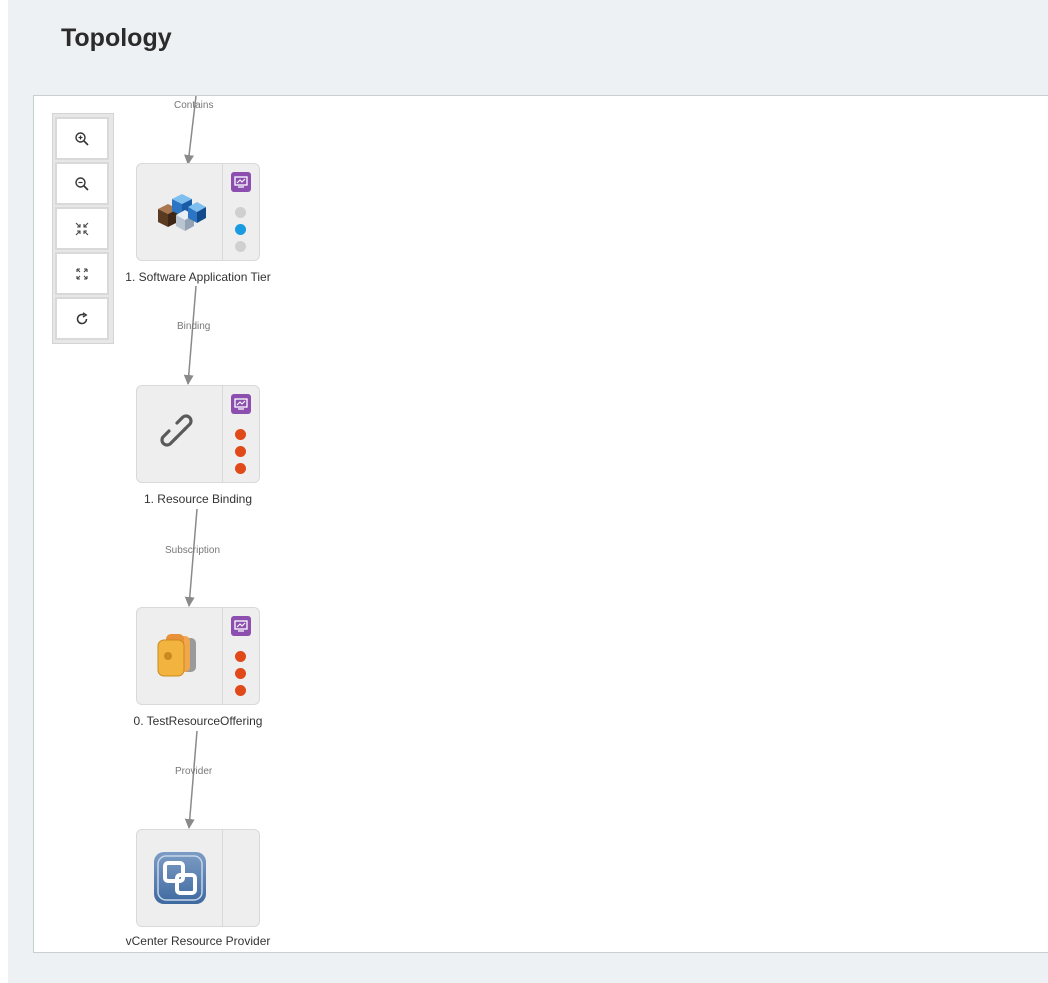 The height and width of the screenshot is (983, 1048). I want to click on page-title: Topology, so click(116, 38).